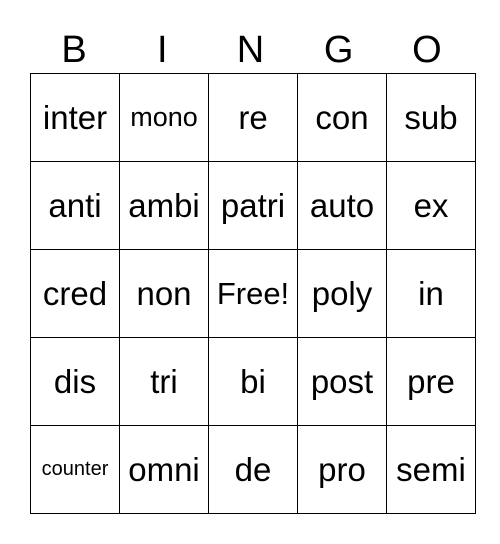  What do you see at coordinates (75, 293) in the screenshot?
I see `bingo-cell: cred` at bounding box center [75, 293].